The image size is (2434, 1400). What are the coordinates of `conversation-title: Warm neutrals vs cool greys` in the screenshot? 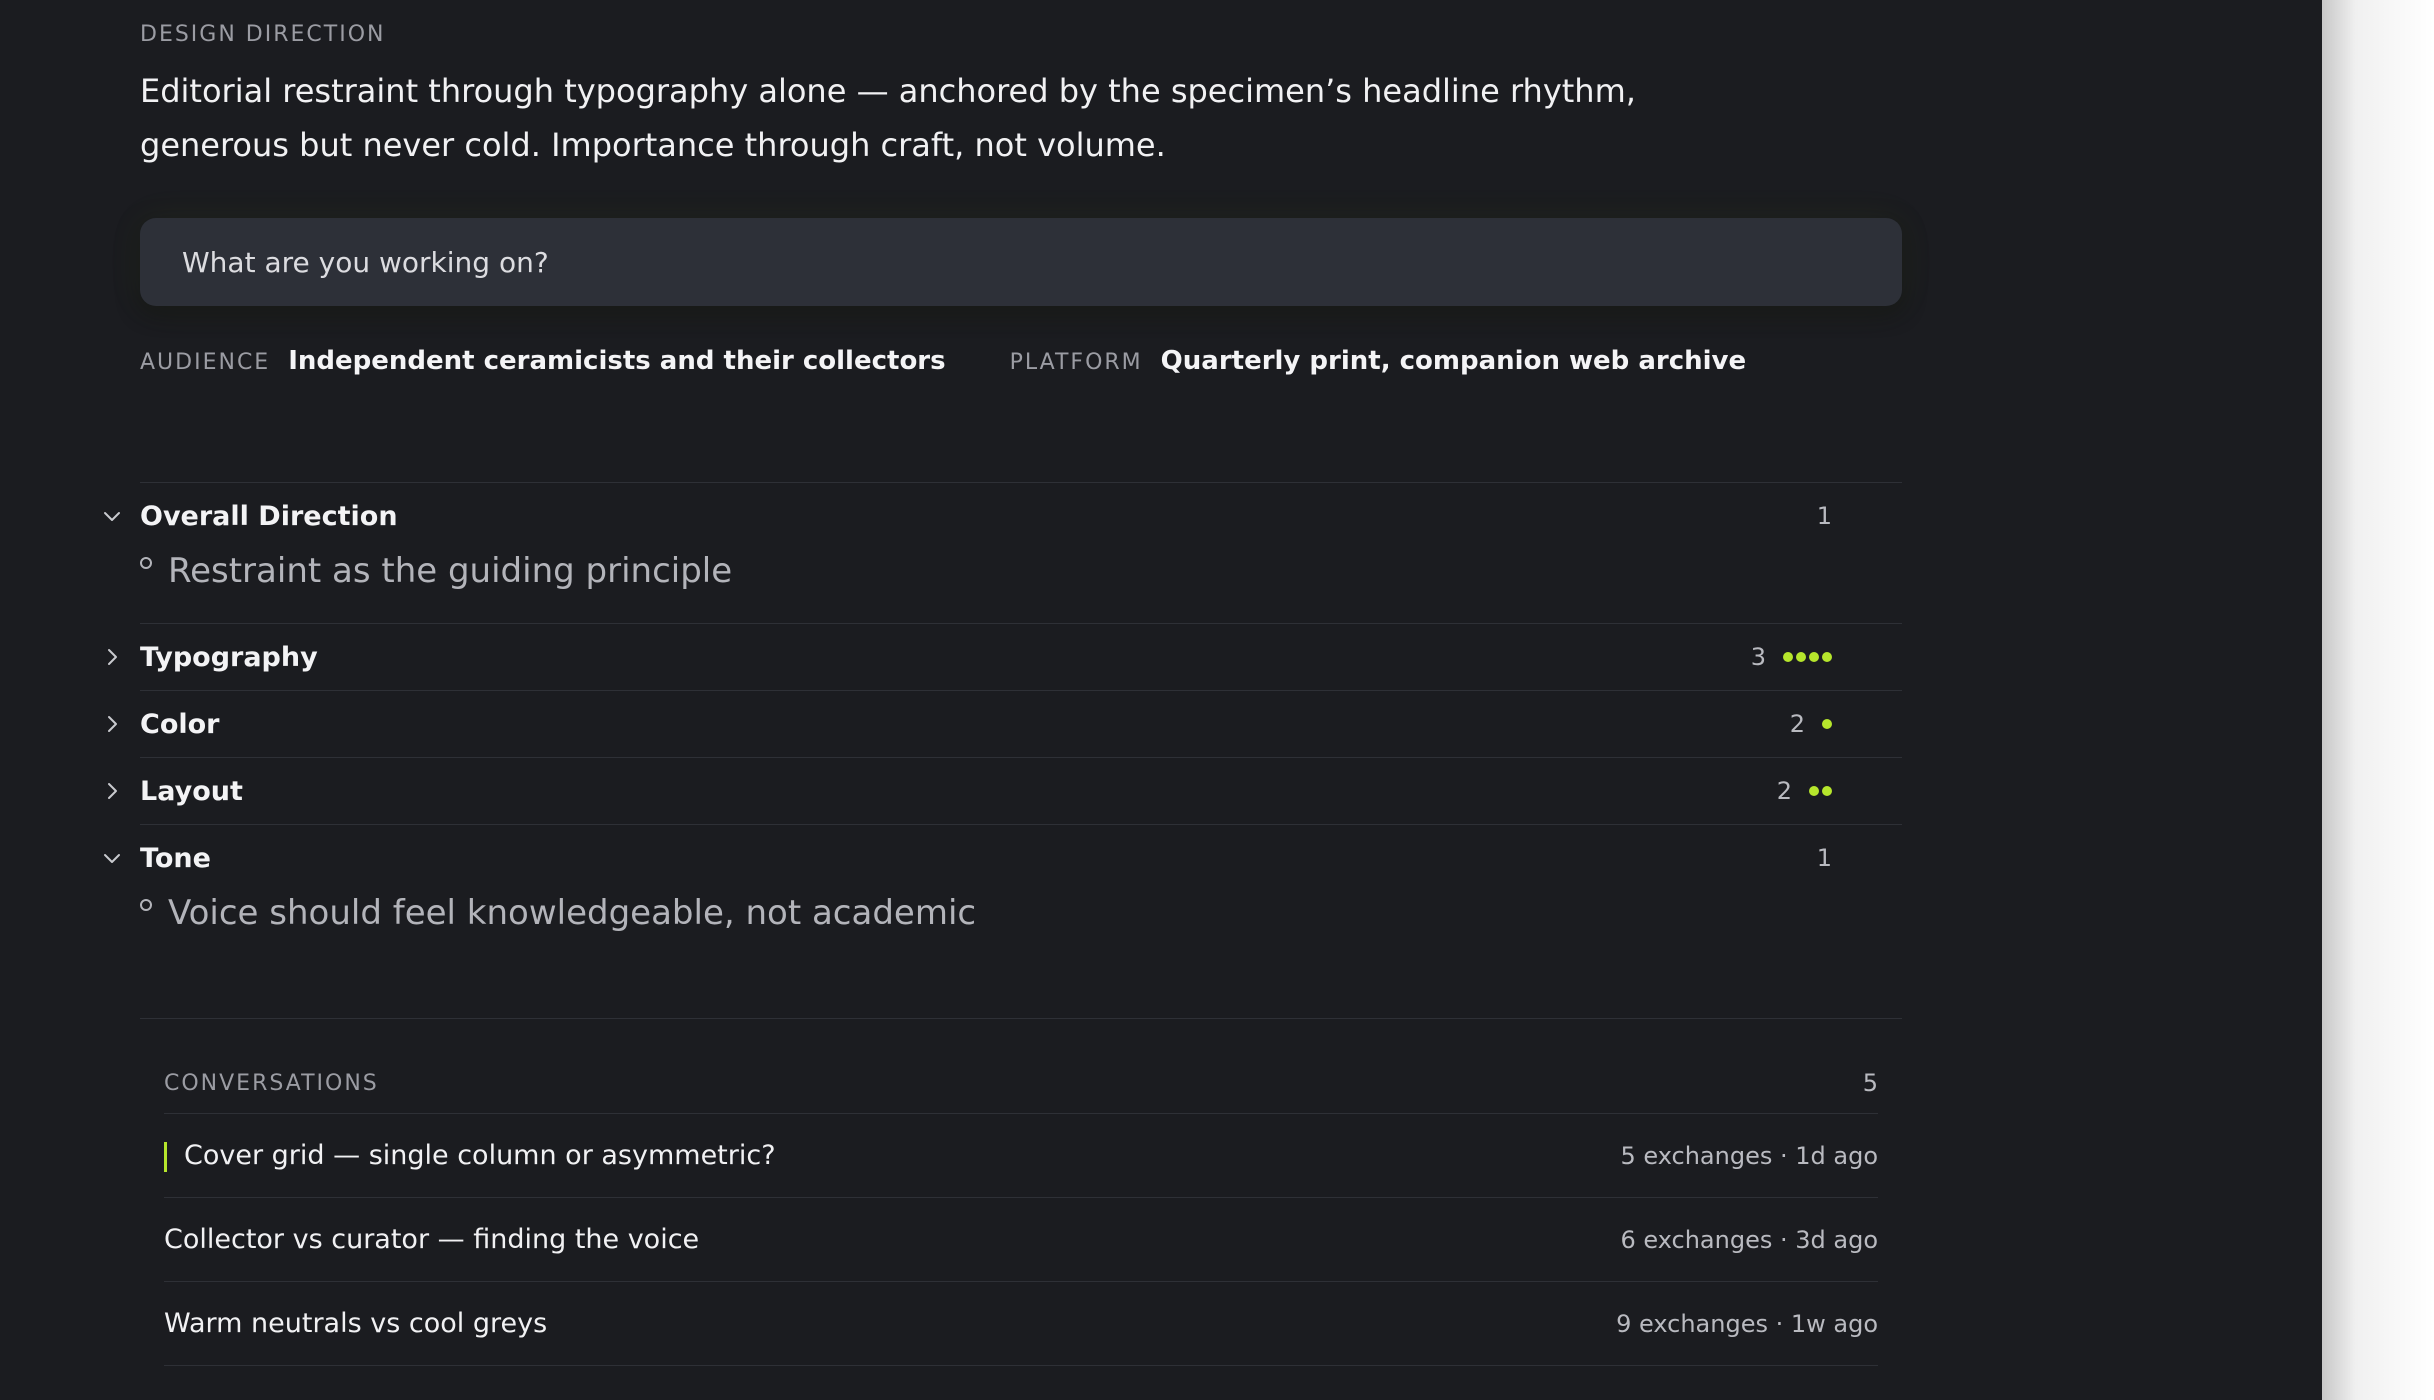 It's located at (356, 1323).